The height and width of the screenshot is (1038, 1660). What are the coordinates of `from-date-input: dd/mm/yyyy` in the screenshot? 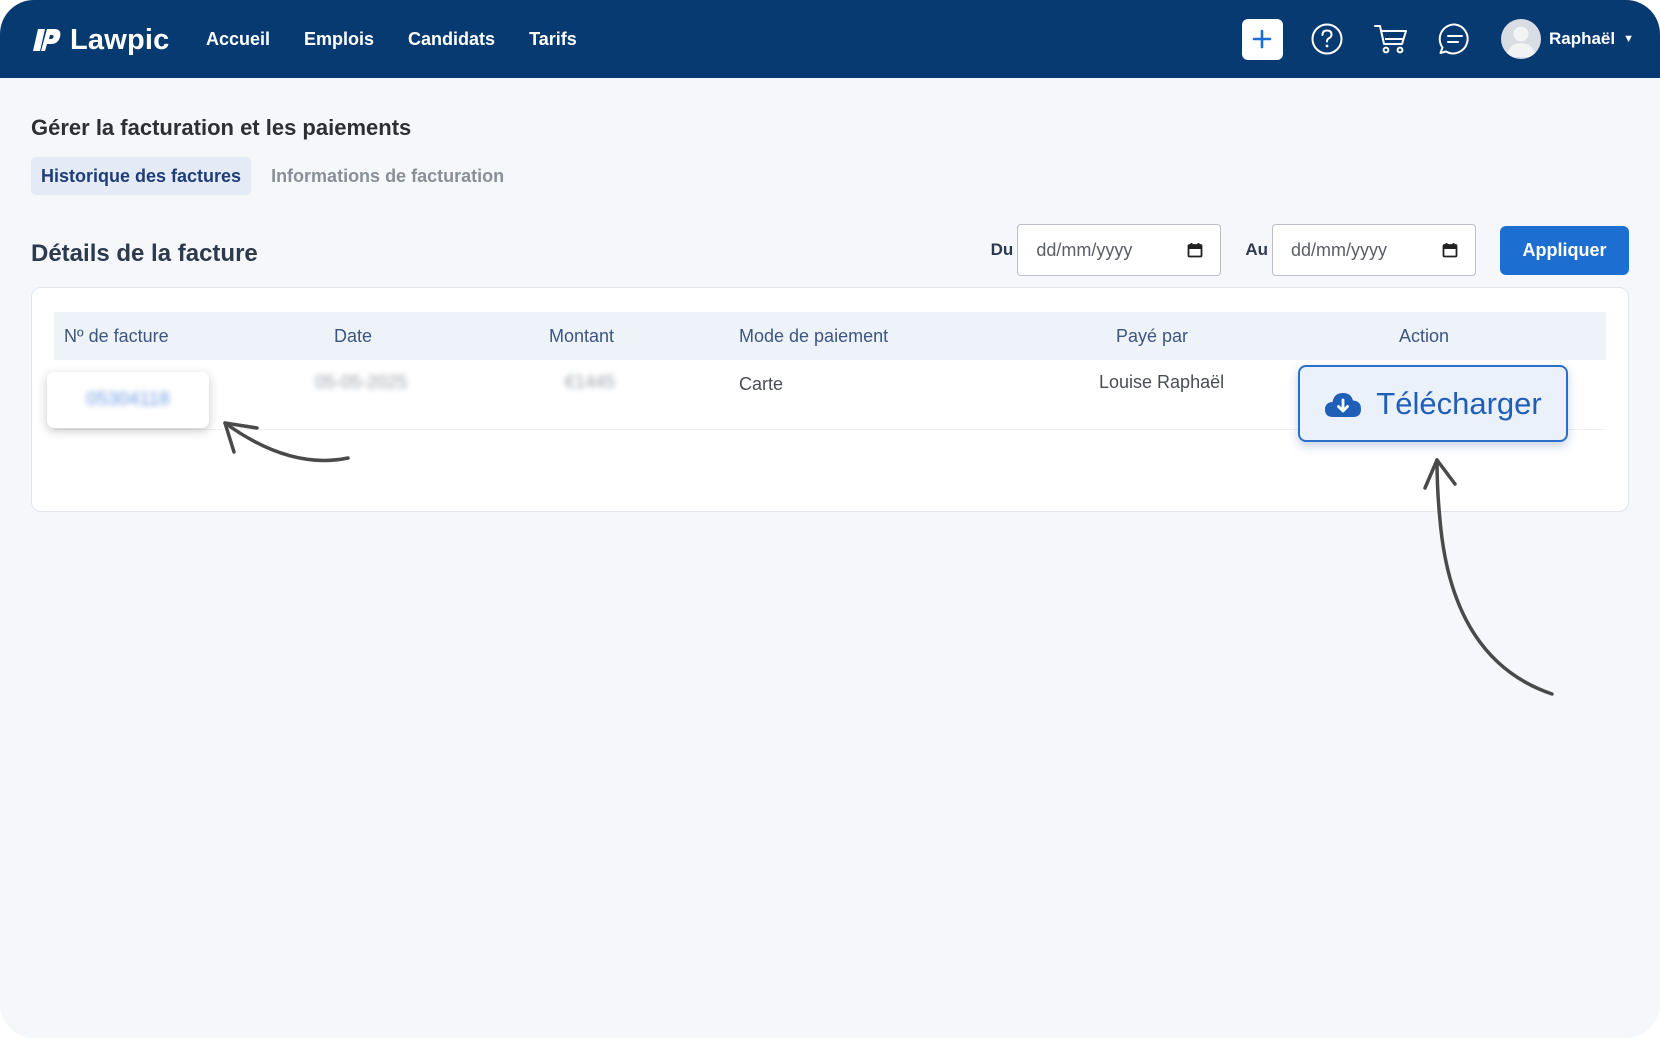 It's located at (1119, 250).